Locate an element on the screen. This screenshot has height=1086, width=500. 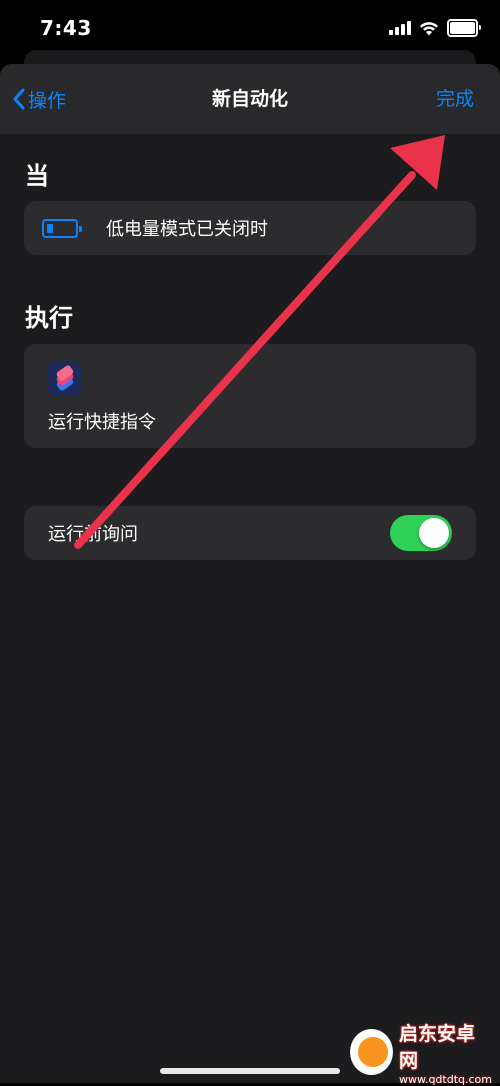
watermark: 启东安卓网 www.qdtdtq.com is located at coordinates (421, 1054).